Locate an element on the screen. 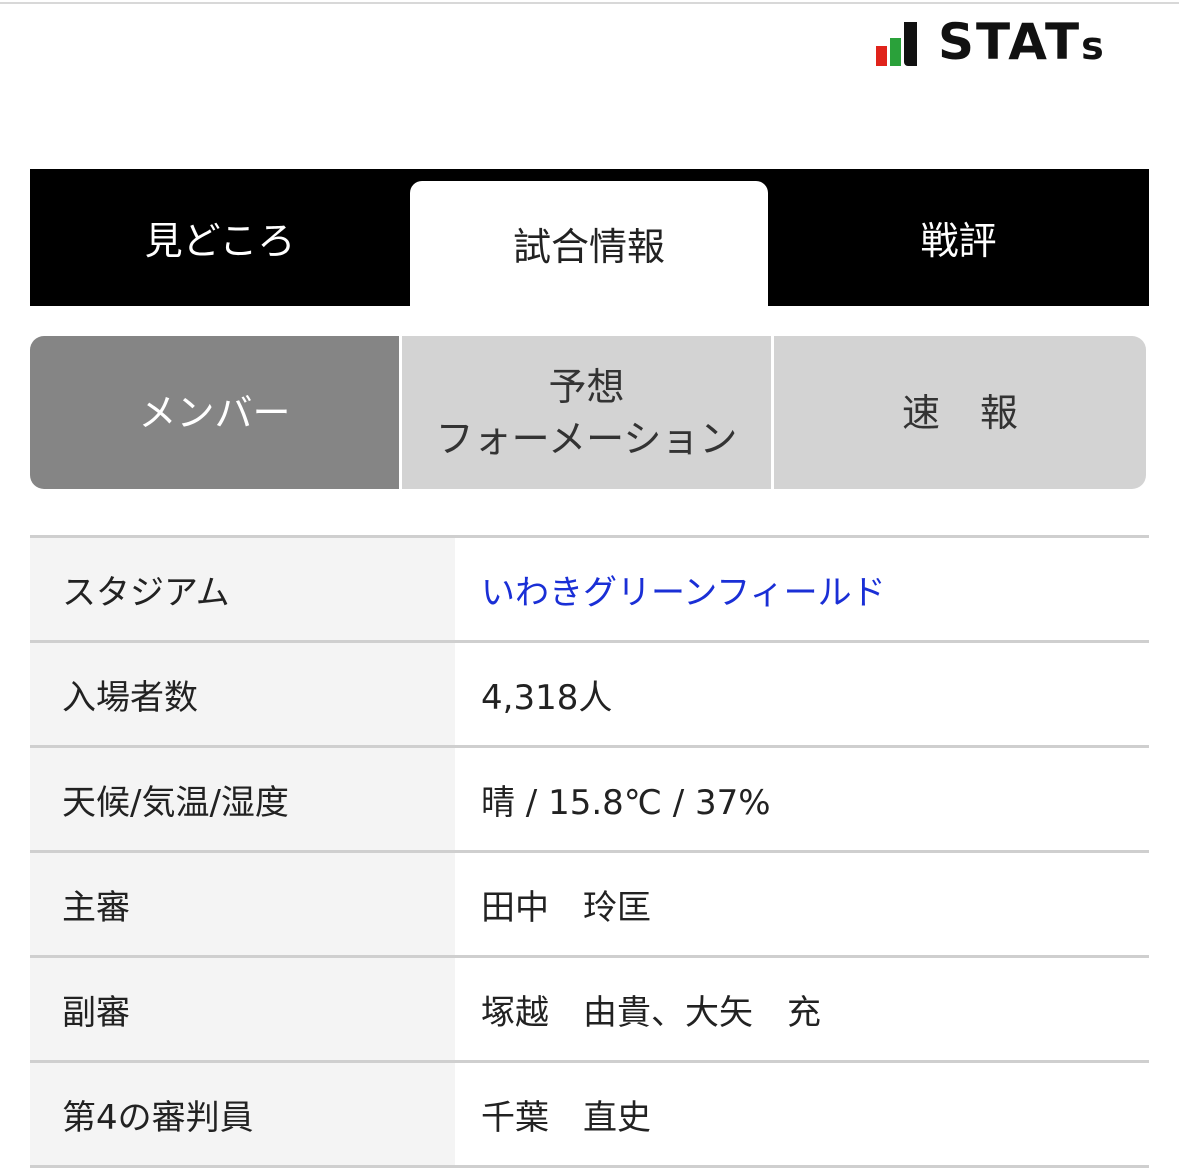  table-row: 天候/気温/湿度 晴 / 15.8℃ / 37% is located at coordinates (589, 797).